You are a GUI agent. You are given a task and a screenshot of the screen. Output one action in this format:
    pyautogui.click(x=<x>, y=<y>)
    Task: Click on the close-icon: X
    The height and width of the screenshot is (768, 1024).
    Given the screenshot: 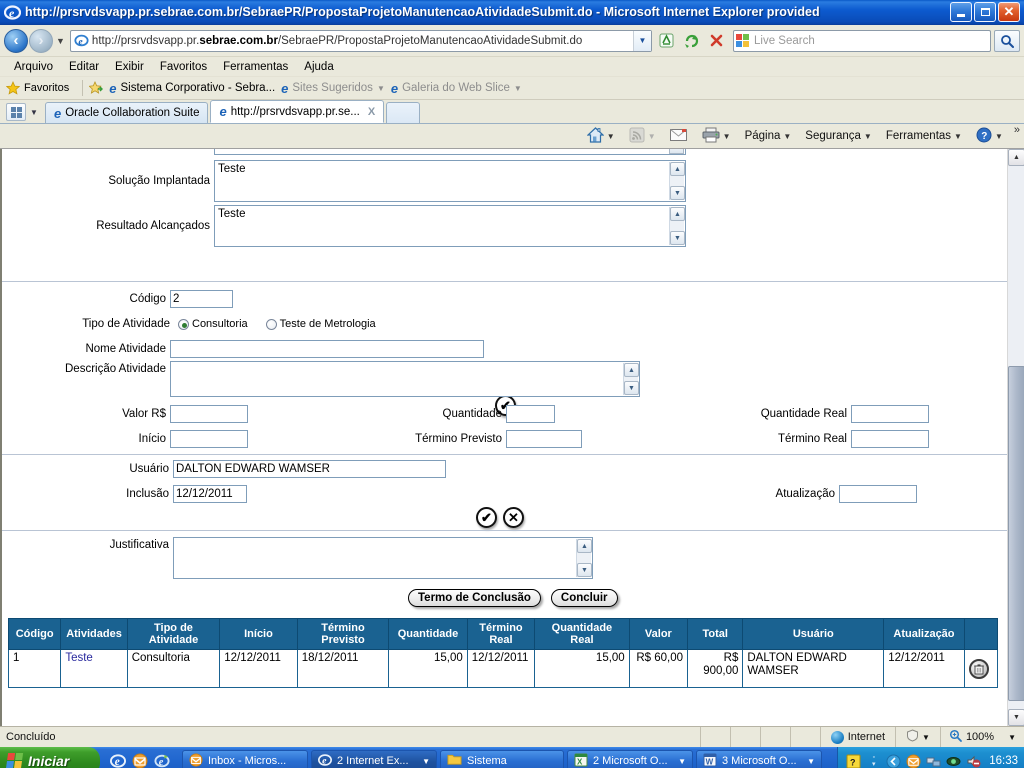 What is the action you would take?
    pyautogui.click(x=371, y=112)
    